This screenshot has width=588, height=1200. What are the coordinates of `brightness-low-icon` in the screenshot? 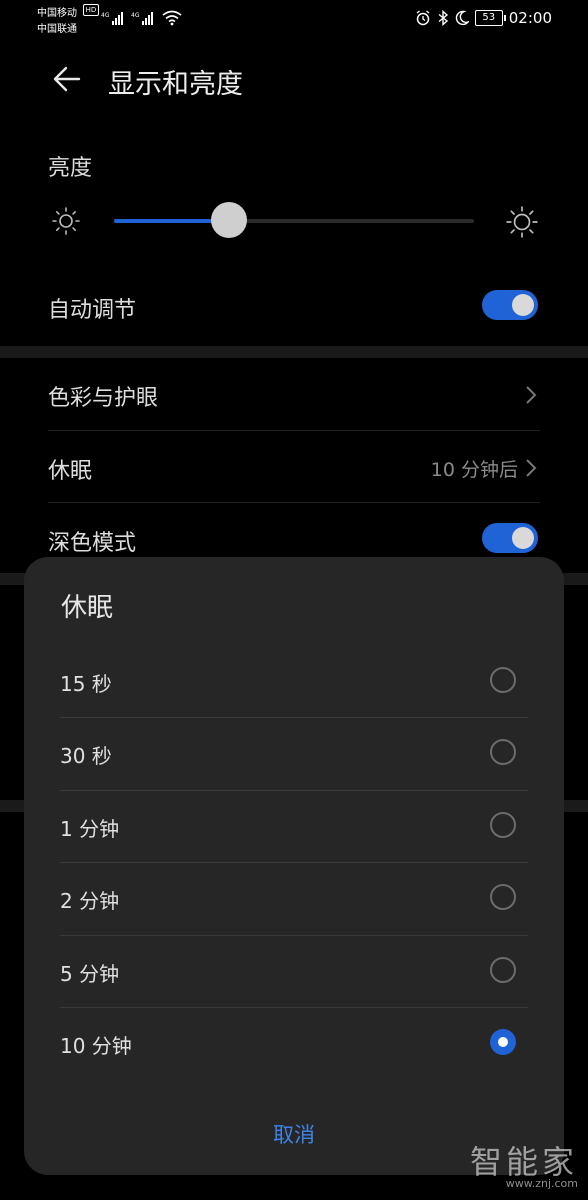 It's located at (66, 221).